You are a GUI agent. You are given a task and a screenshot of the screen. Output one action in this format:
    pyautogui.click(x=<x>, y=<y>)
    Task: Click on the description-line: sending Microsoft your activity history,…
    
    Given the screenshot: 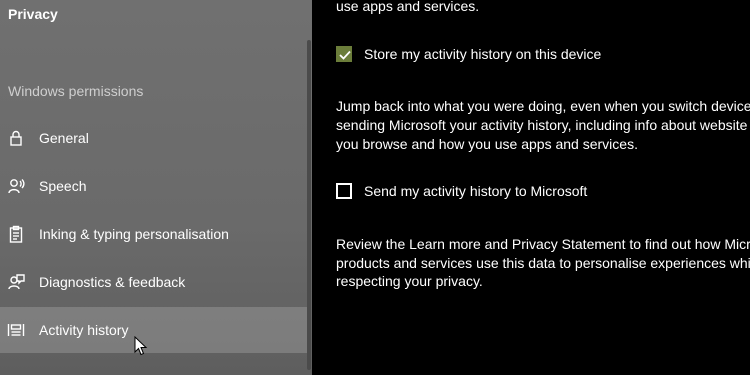 What is the action you would take?
    pyautogui.click(x=542, y=125)
    